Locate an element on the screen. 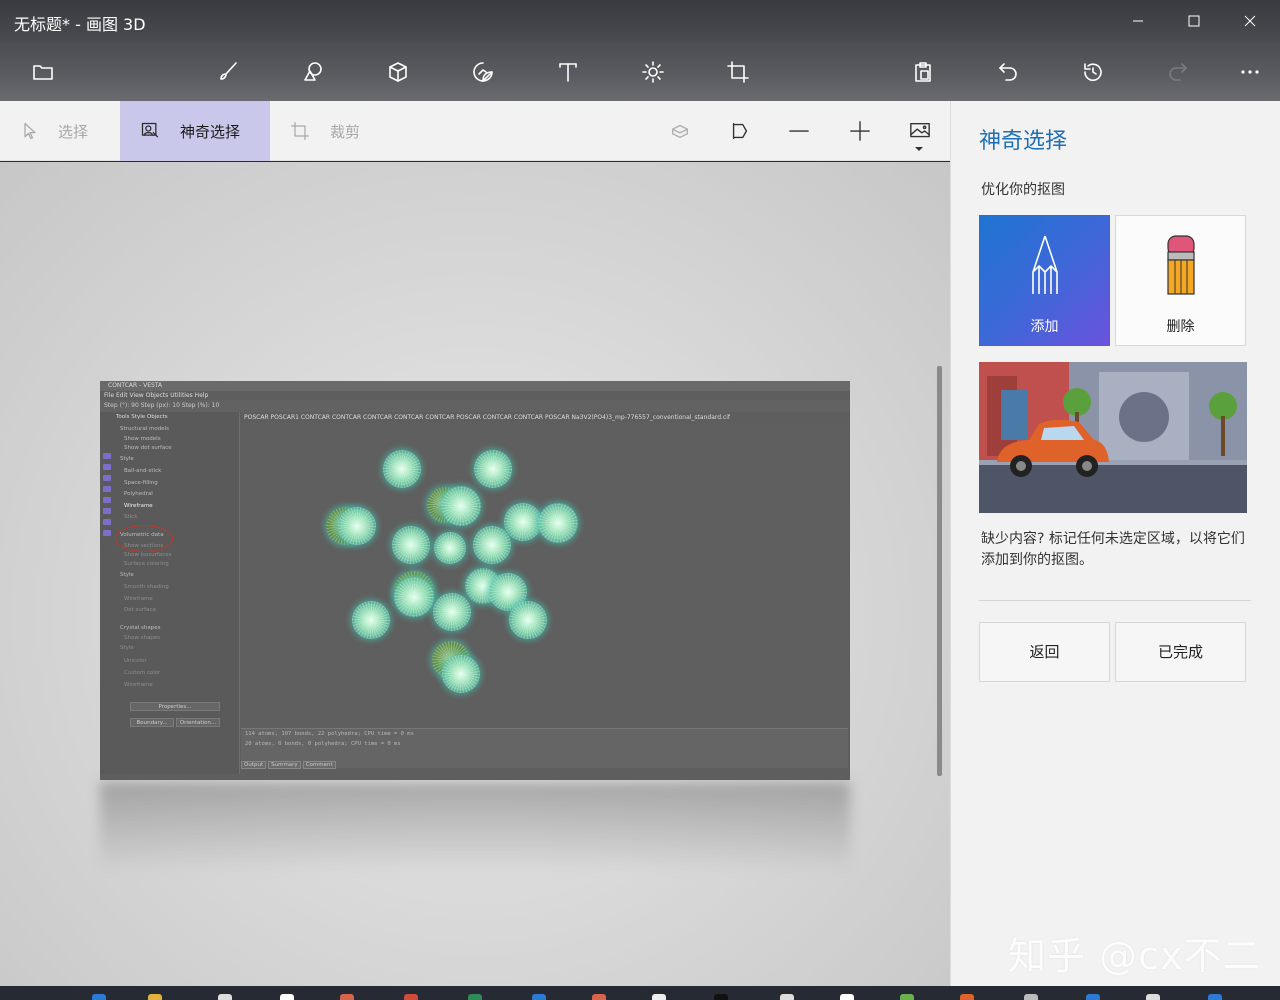  taskbar is located at coordinates (640, 993).